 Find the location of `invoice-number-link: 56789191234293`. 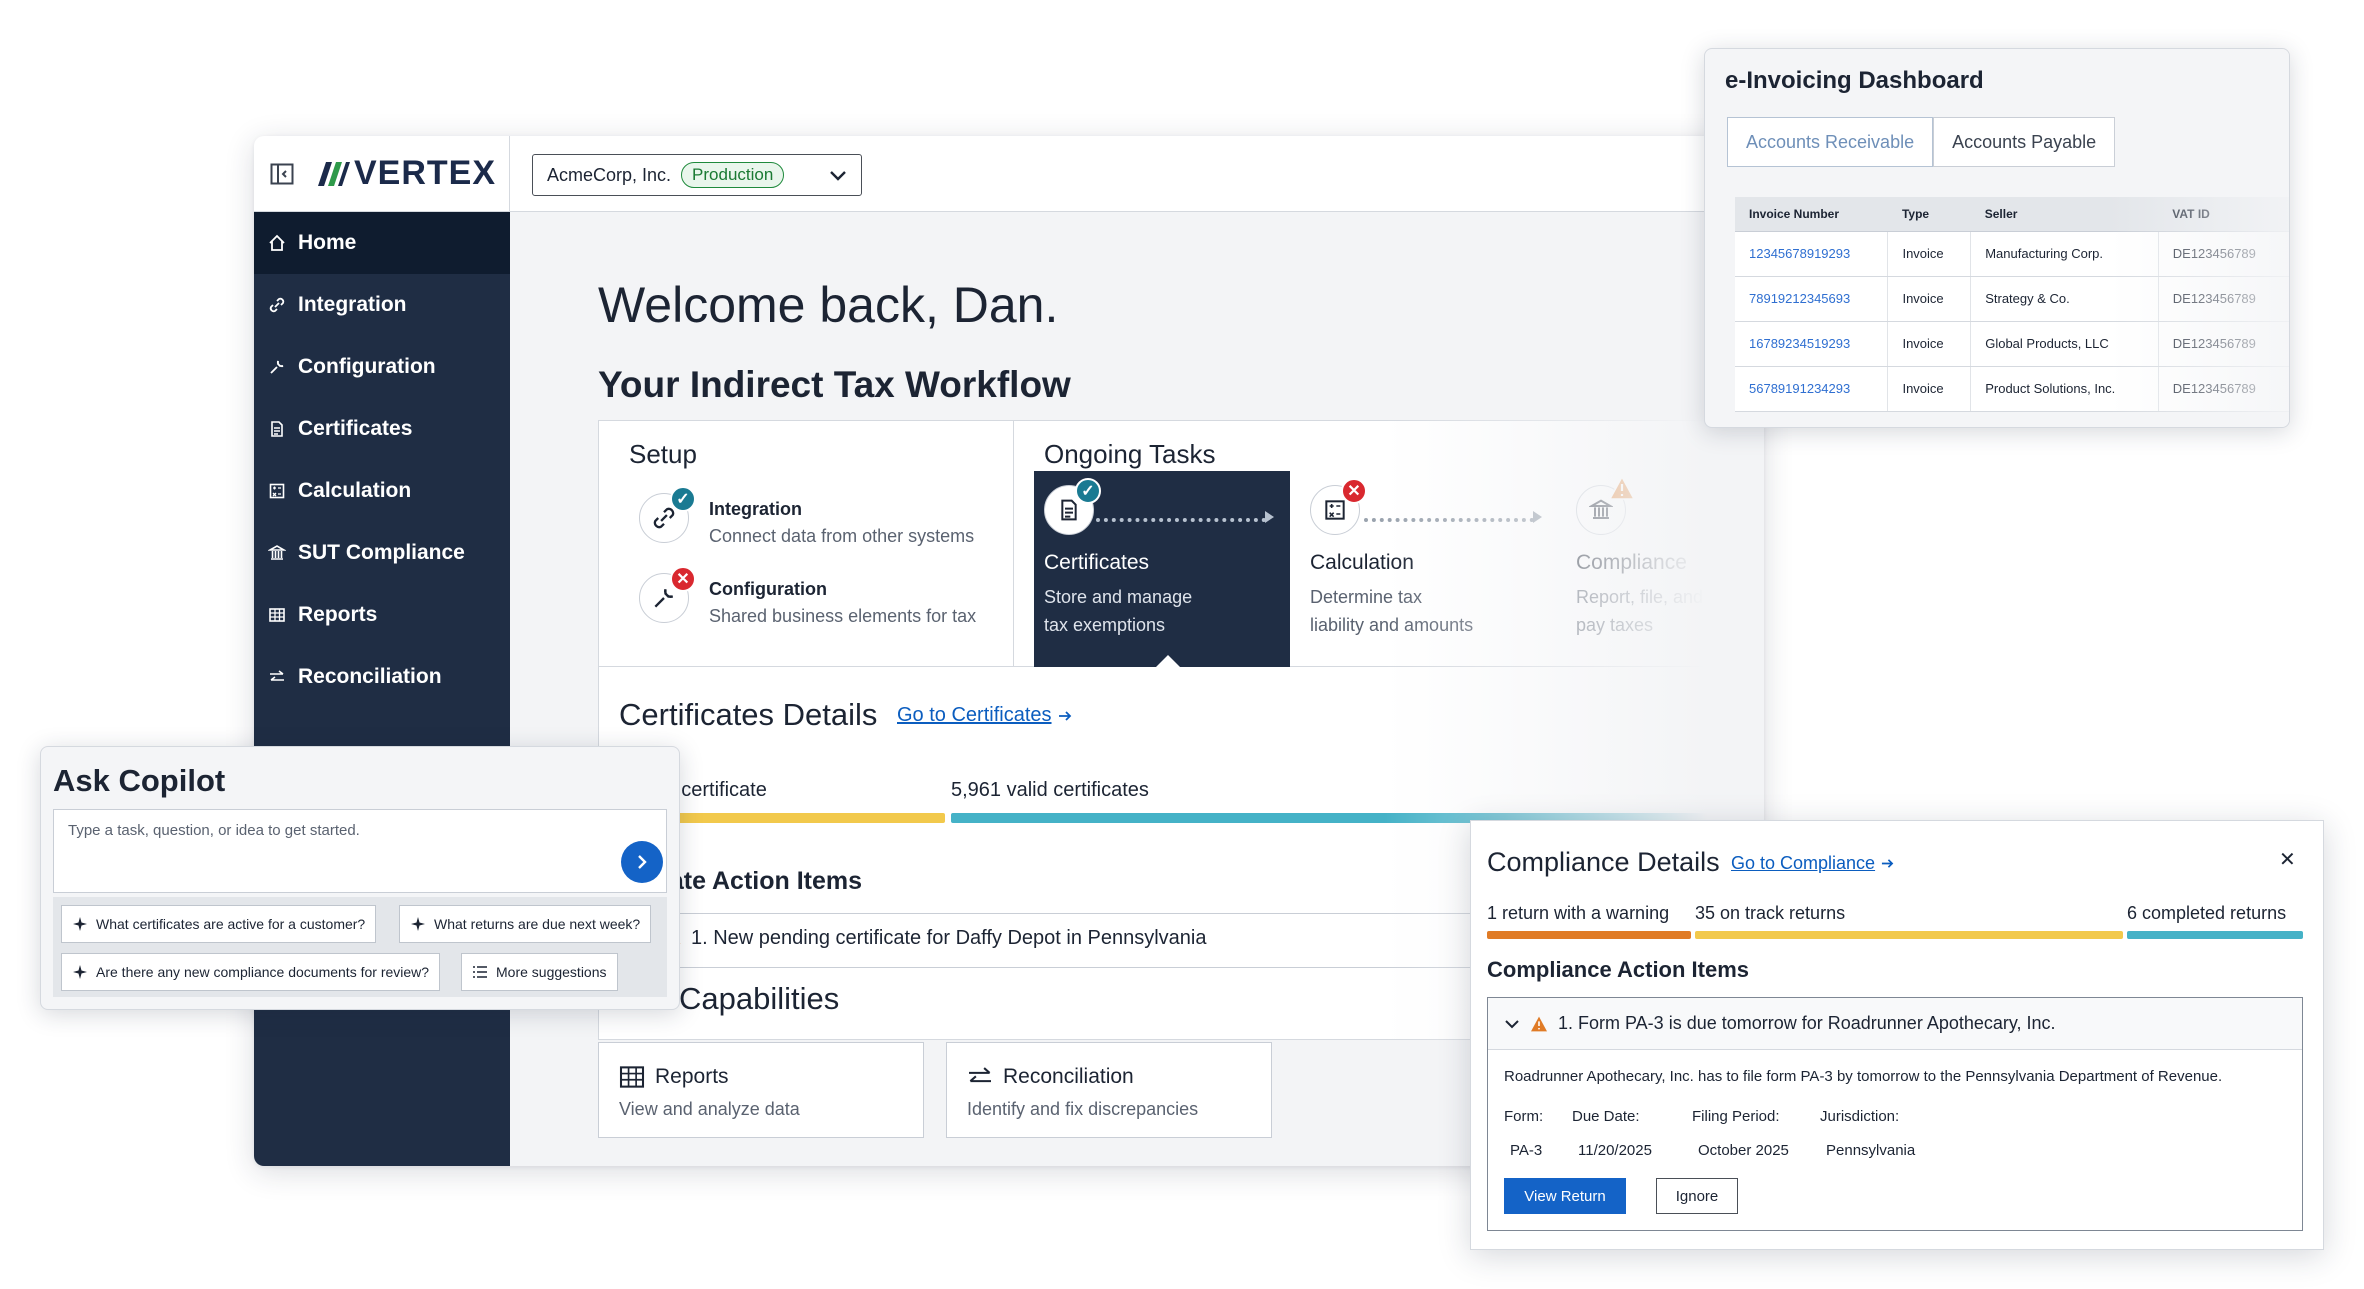

invoice-number-link: 56789191234293 is located at coordinates (1812, 389).